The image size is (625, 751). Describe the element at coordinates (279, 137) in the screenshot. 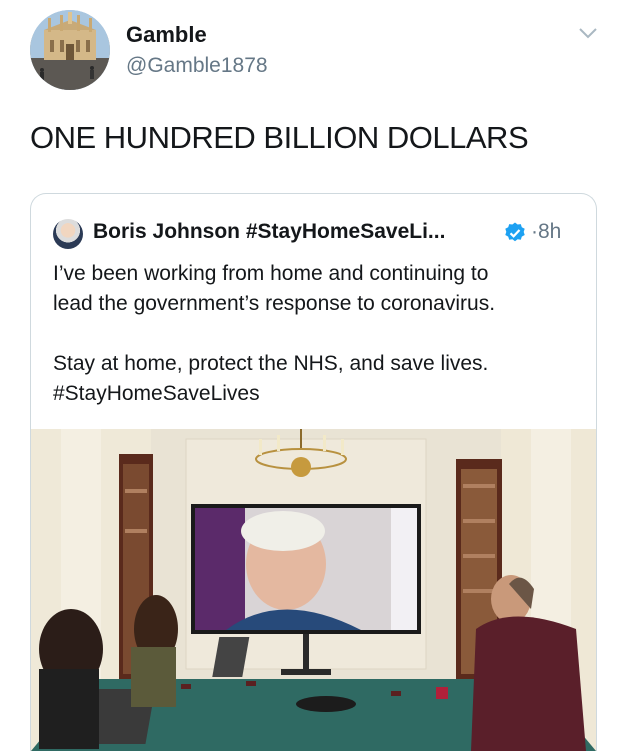

I see `tweet-text: ONE HUNDRED BILLION DOLLARS` at that location.